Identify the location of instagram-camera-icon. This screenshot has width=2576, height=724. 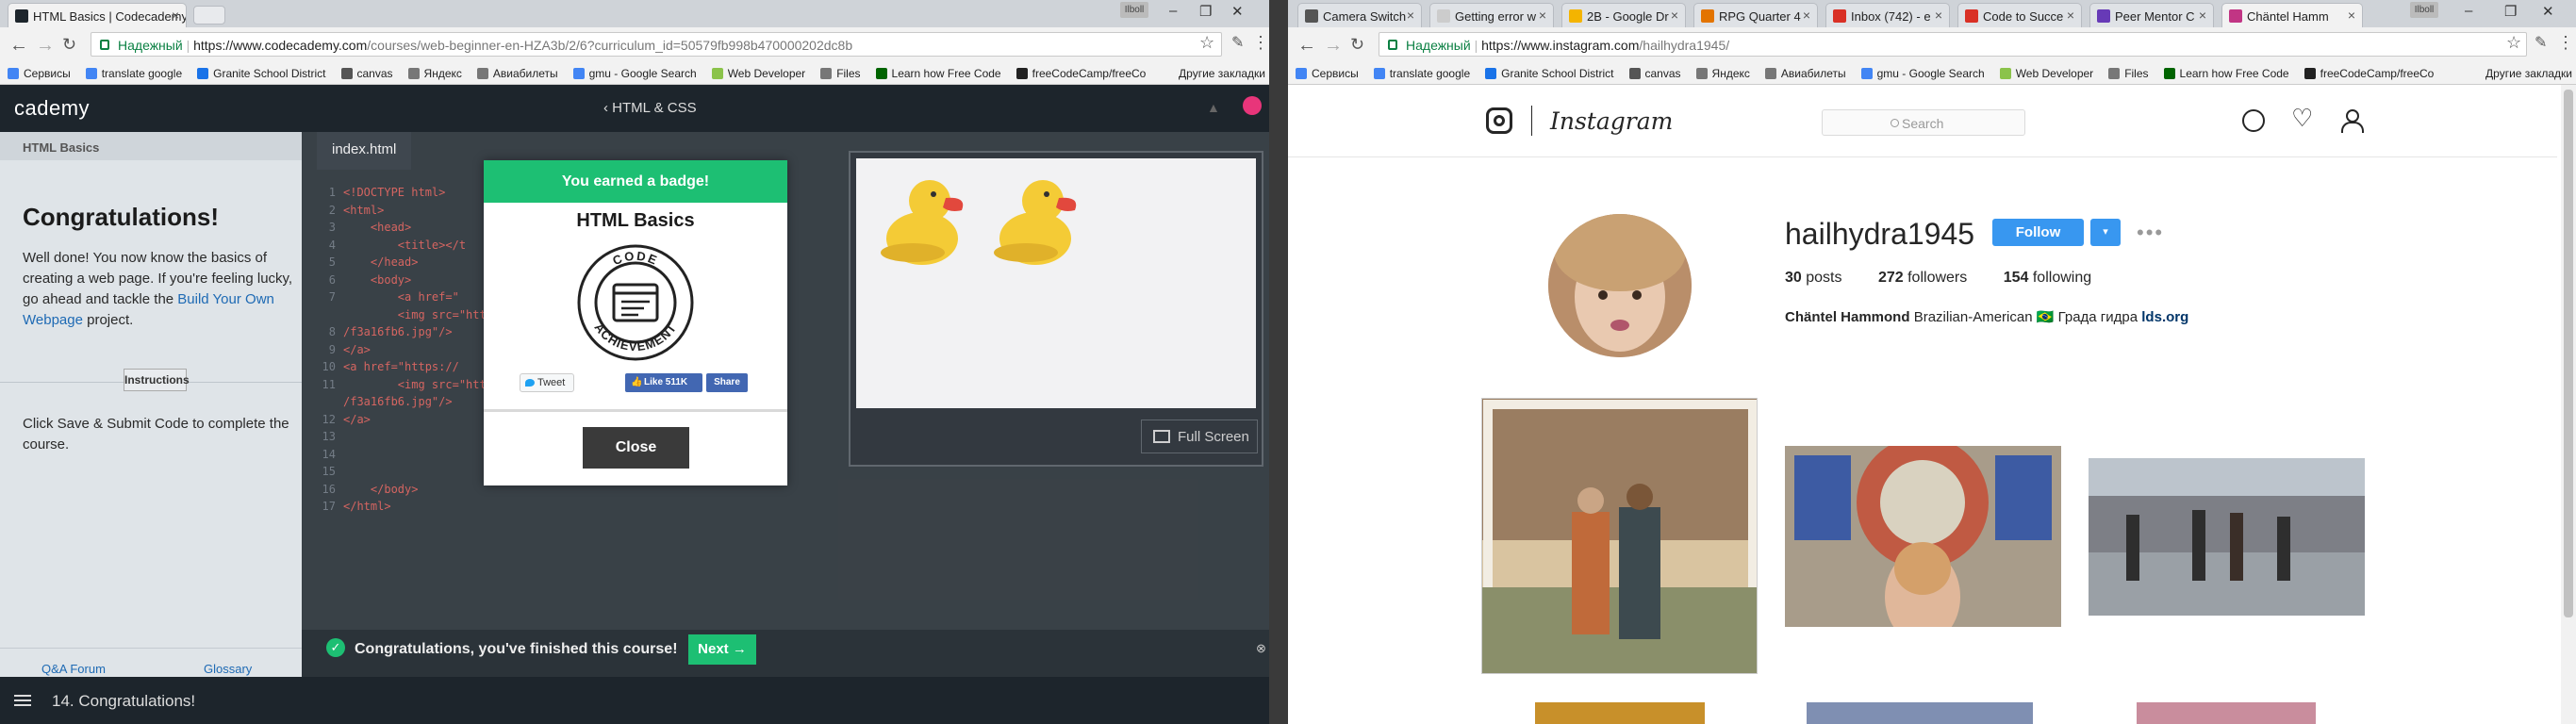
(1499, 120).